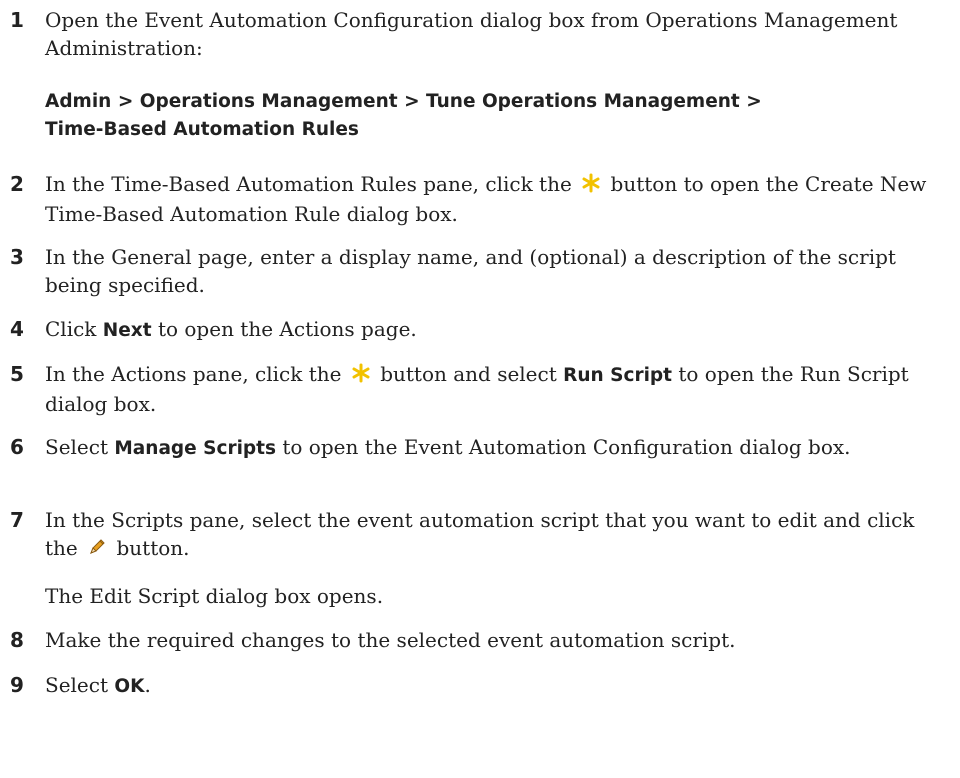 This screenshot has height=778, width=960. Describe the element at coordinates (129, 686) in the screenshot. I see `ok-button-reference: OK` at that location.